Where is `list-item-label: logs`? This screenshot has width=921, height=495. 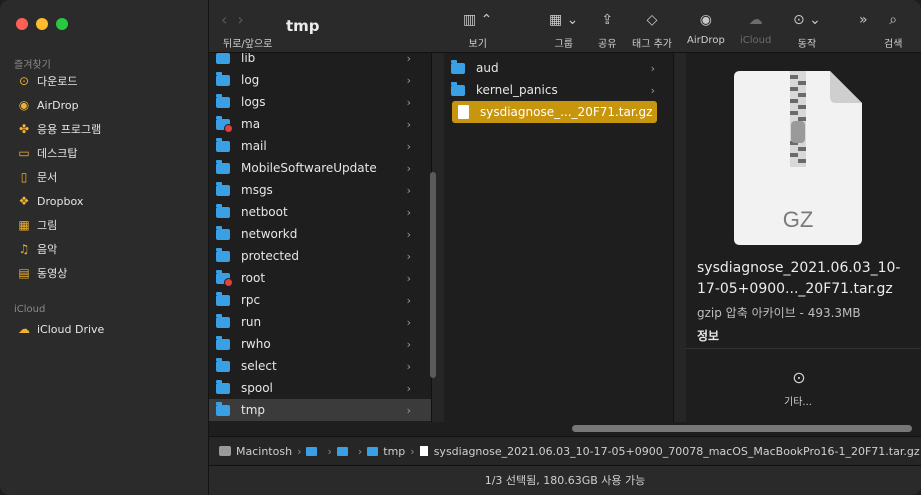
list-item-label: logs is located at coordinates (253, 102).